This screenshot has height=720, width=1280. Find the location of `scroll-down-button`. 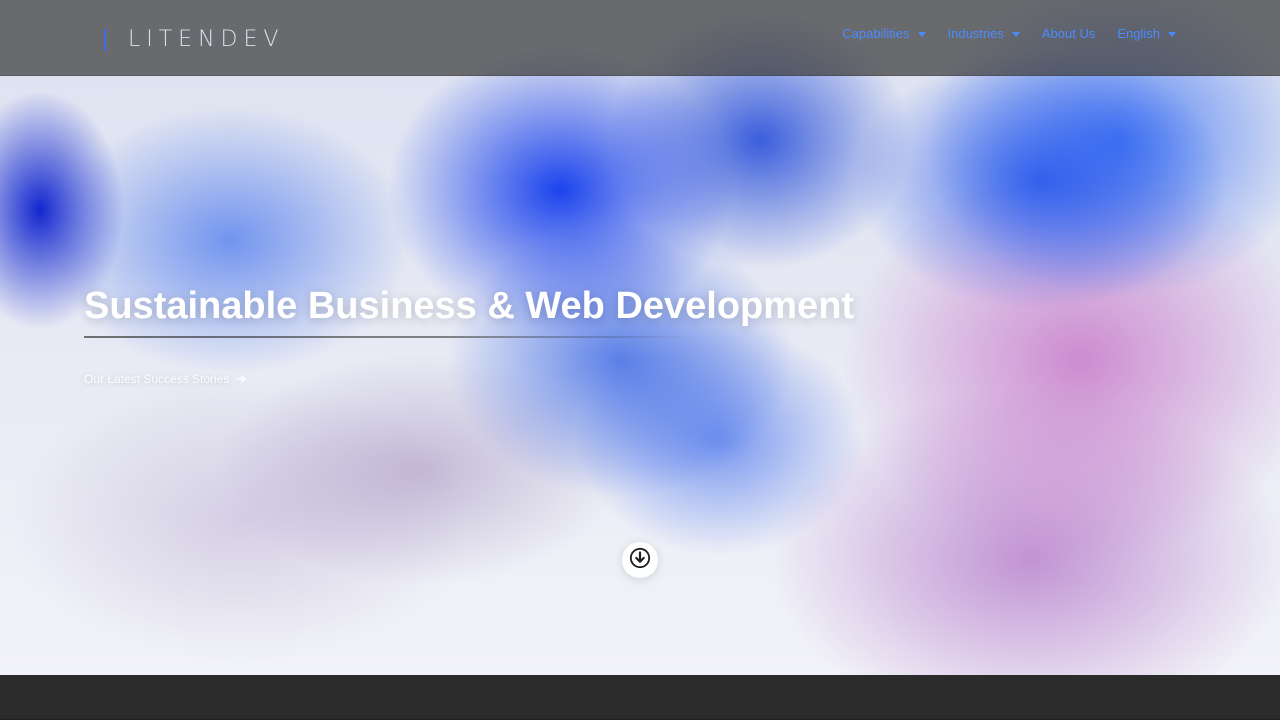

scroll-down-button is located at coordinates (640, 560).